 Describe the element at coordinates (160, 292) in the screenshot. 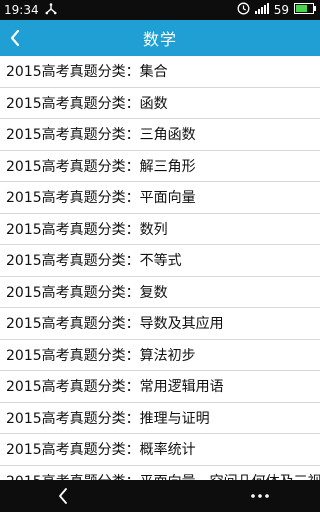

I see `list-item: 2015高考真题分类：复数` at that location.